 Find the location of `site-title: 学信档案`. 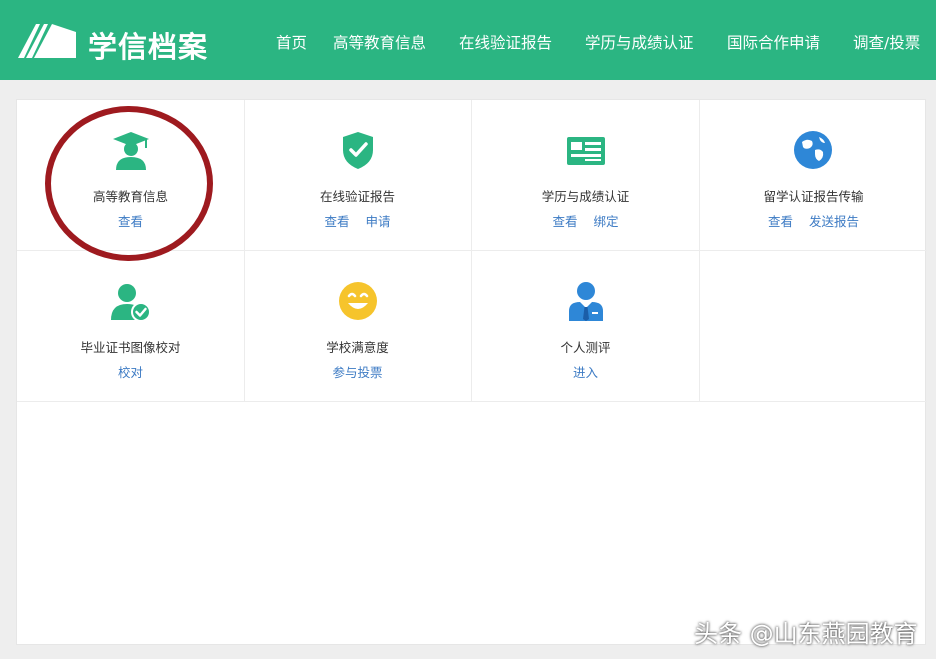

site-title: 学信档案 is located at coordinates (148, 45).